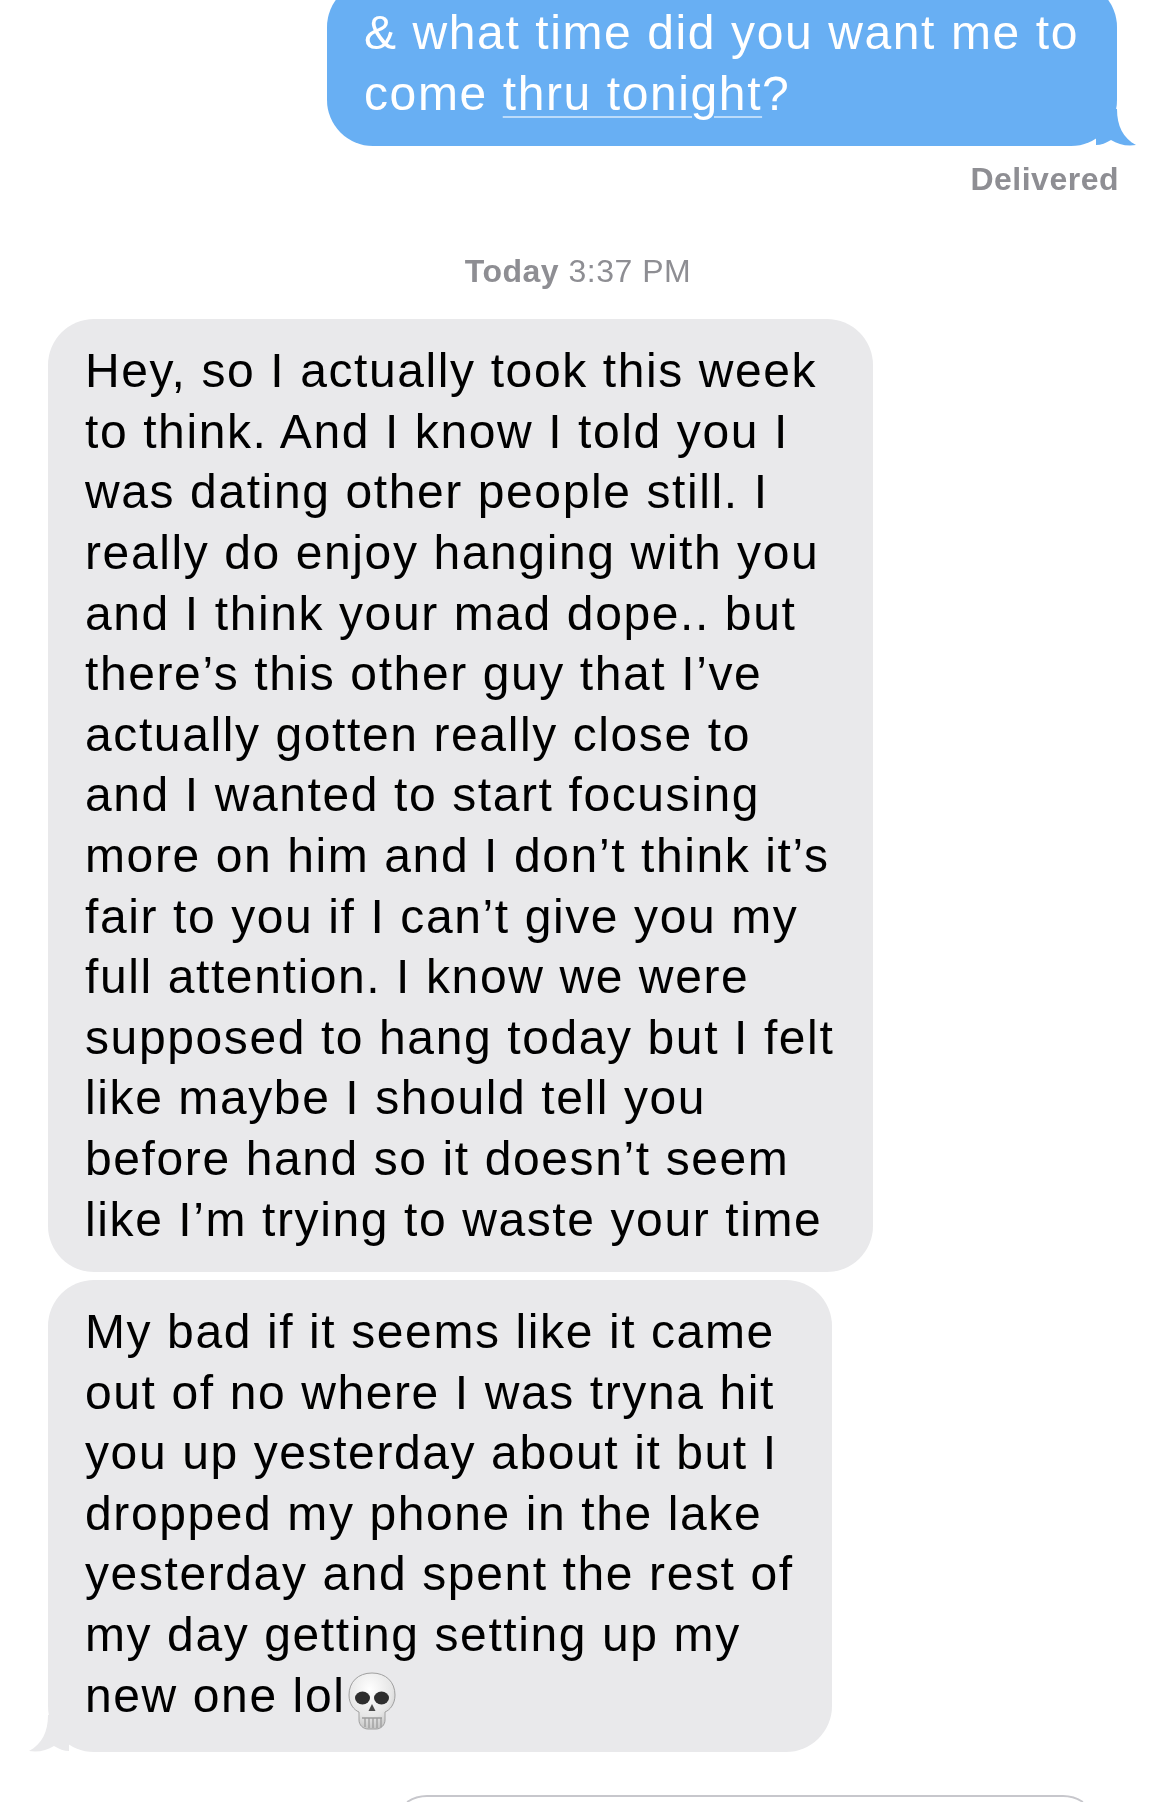  Describe the element at coordinates (372, 1700) in the screenshot. I see `skull-emoji-icon` at that location.